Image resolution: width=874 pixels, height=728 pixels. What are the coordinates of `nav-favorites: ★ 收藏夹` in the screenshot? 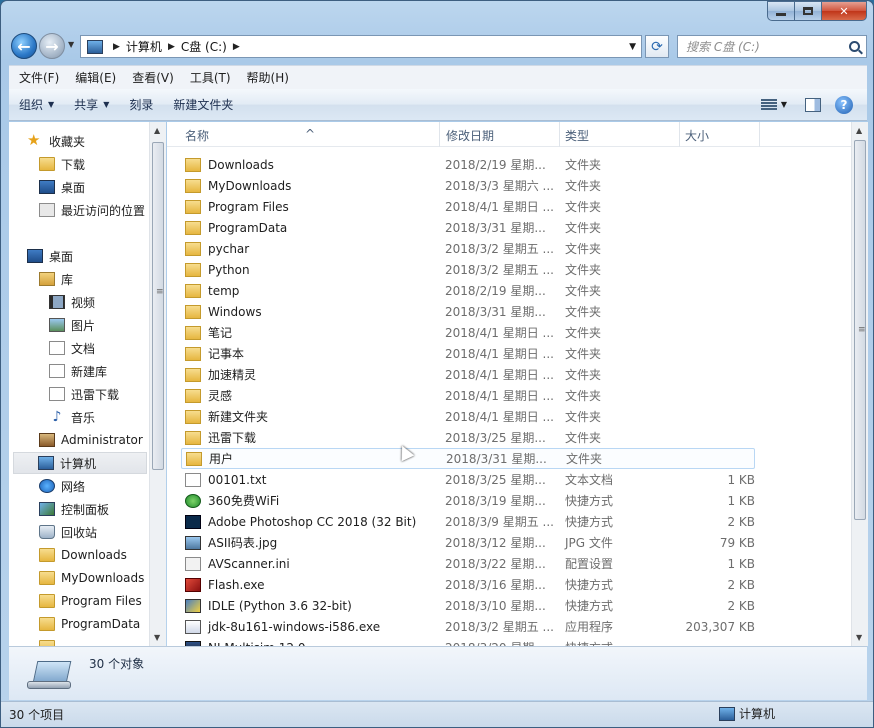 It's located at (56, 141).